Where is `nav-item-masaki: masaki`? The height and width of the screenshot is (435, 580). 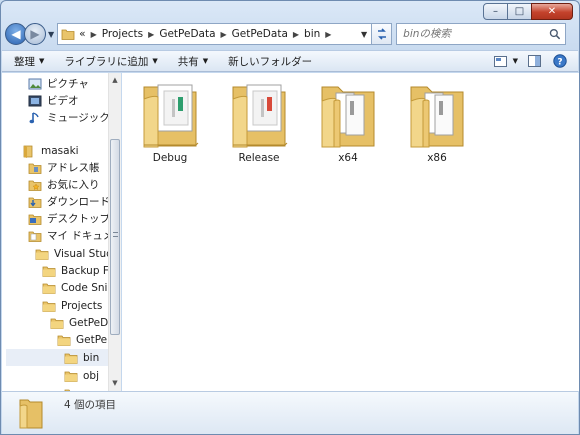
nav-item-masaki: masaki is located at coordinates (50, 150).